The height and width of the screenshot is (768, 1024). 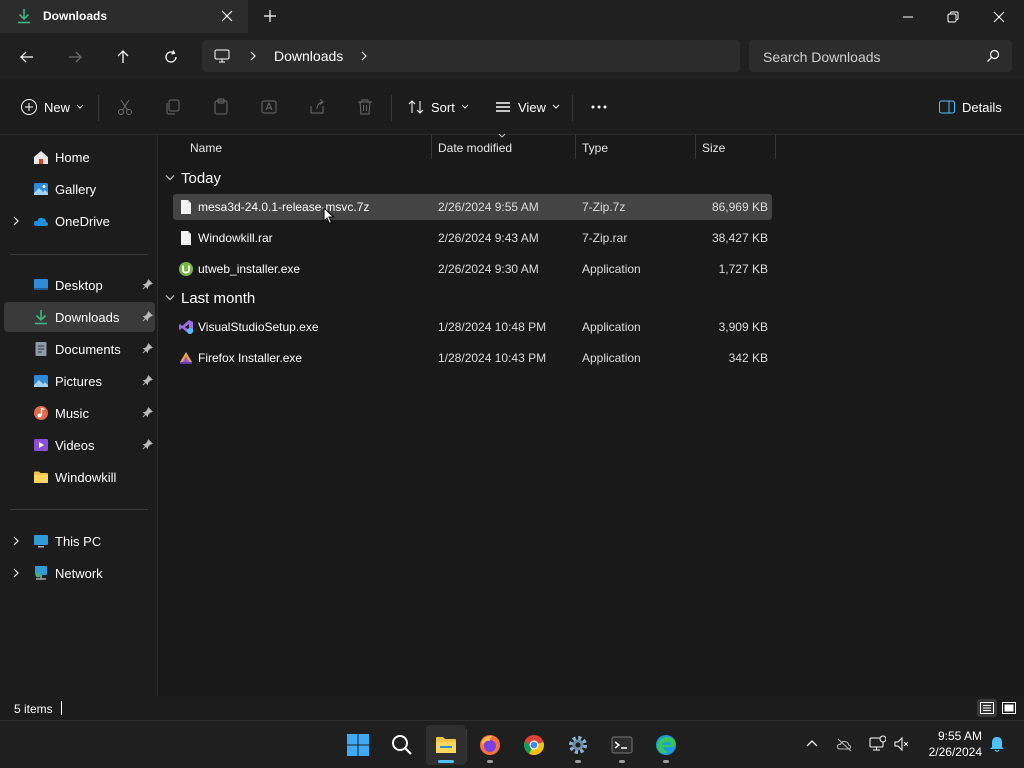 What do you see at coordinates (635, 148) in the screenshot?
I see `column-header-type: Type` at bounding box center [635, 148].